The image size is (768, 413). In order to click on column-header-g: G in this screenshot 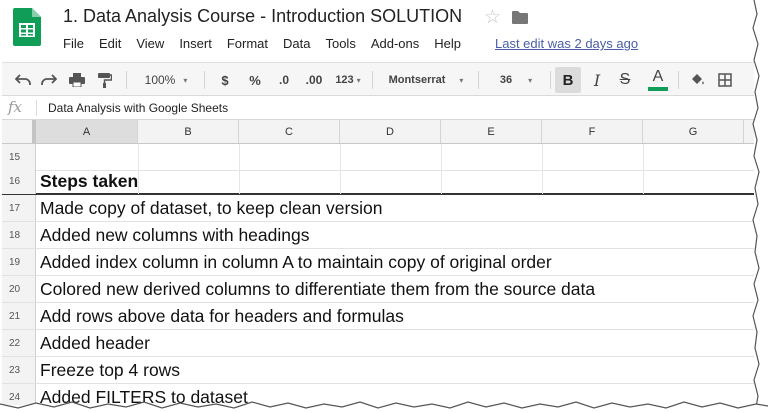, I will do `click(693, 131)`.